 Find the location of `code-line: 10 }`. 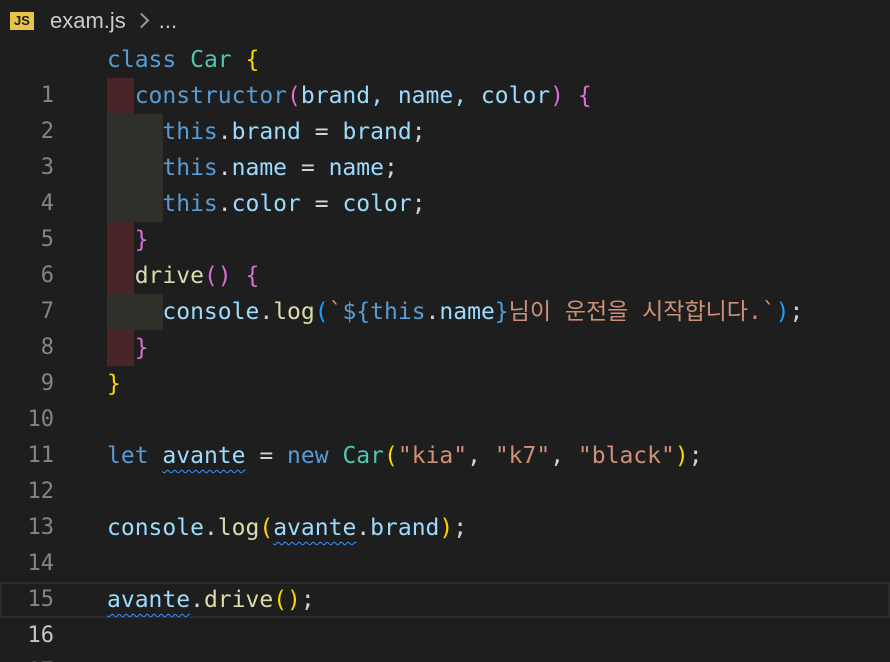

code-line: 10 } is located at coordinates (445, 399).